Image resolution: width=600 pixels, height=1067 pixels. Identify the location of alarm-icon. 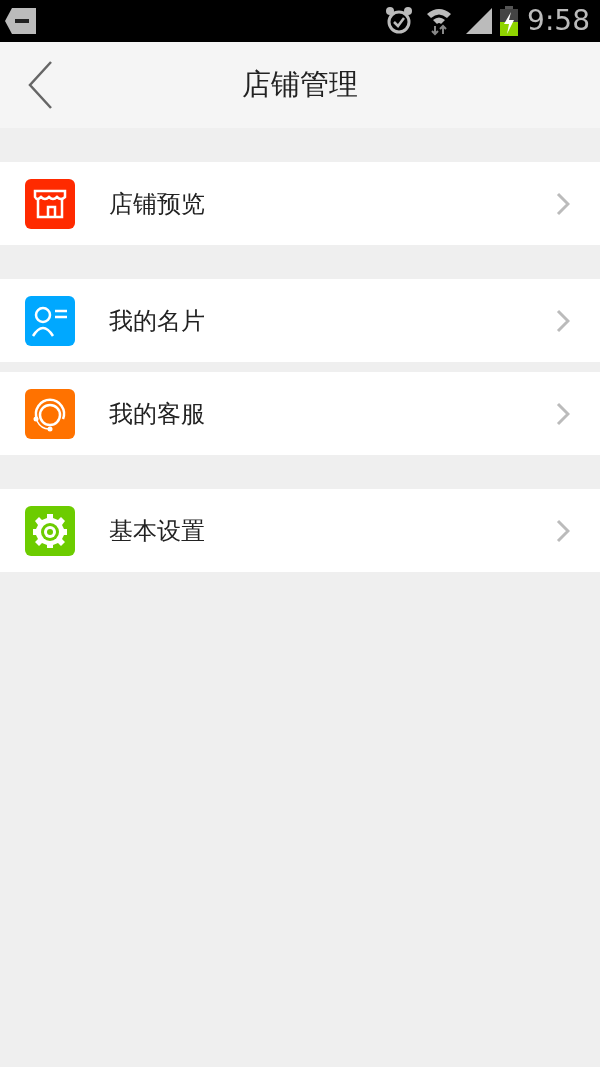
(399, 21).